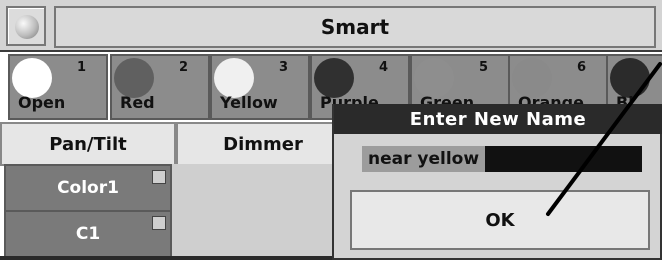  I want to click on tab-dimmer: Dimmer, so click(263, 144).